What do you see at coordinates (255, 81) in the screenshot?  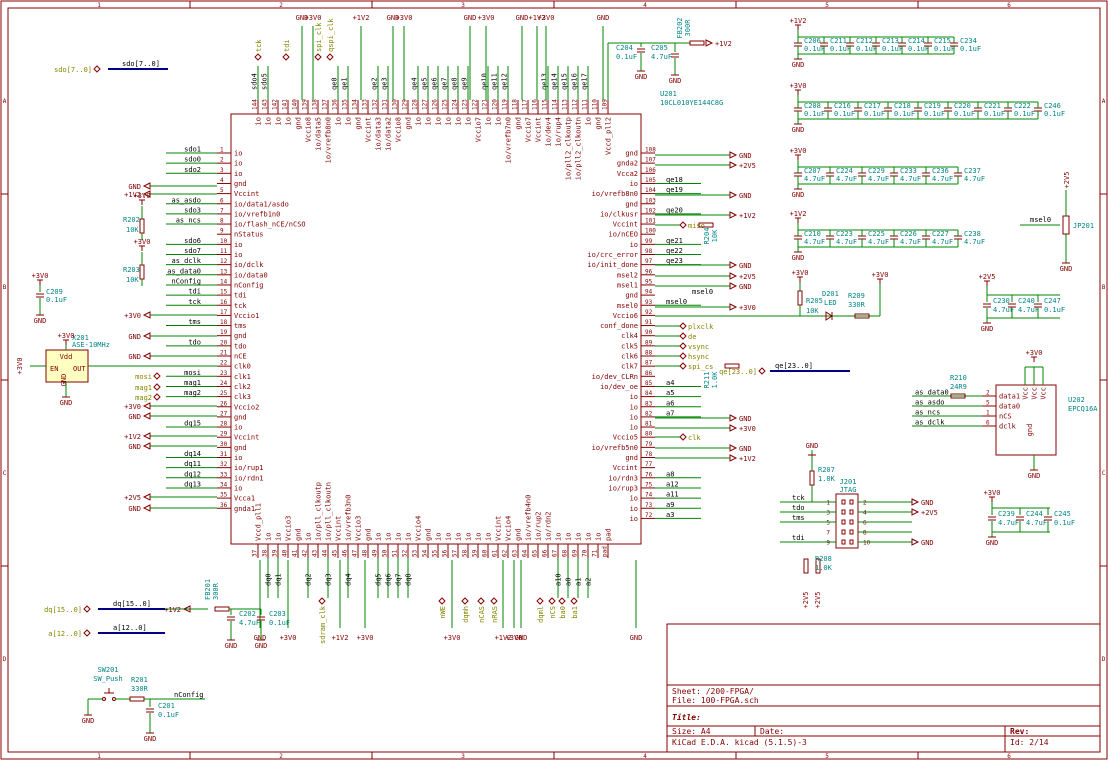 I see `net-label: sdo4` at bounding box center [255, 81].